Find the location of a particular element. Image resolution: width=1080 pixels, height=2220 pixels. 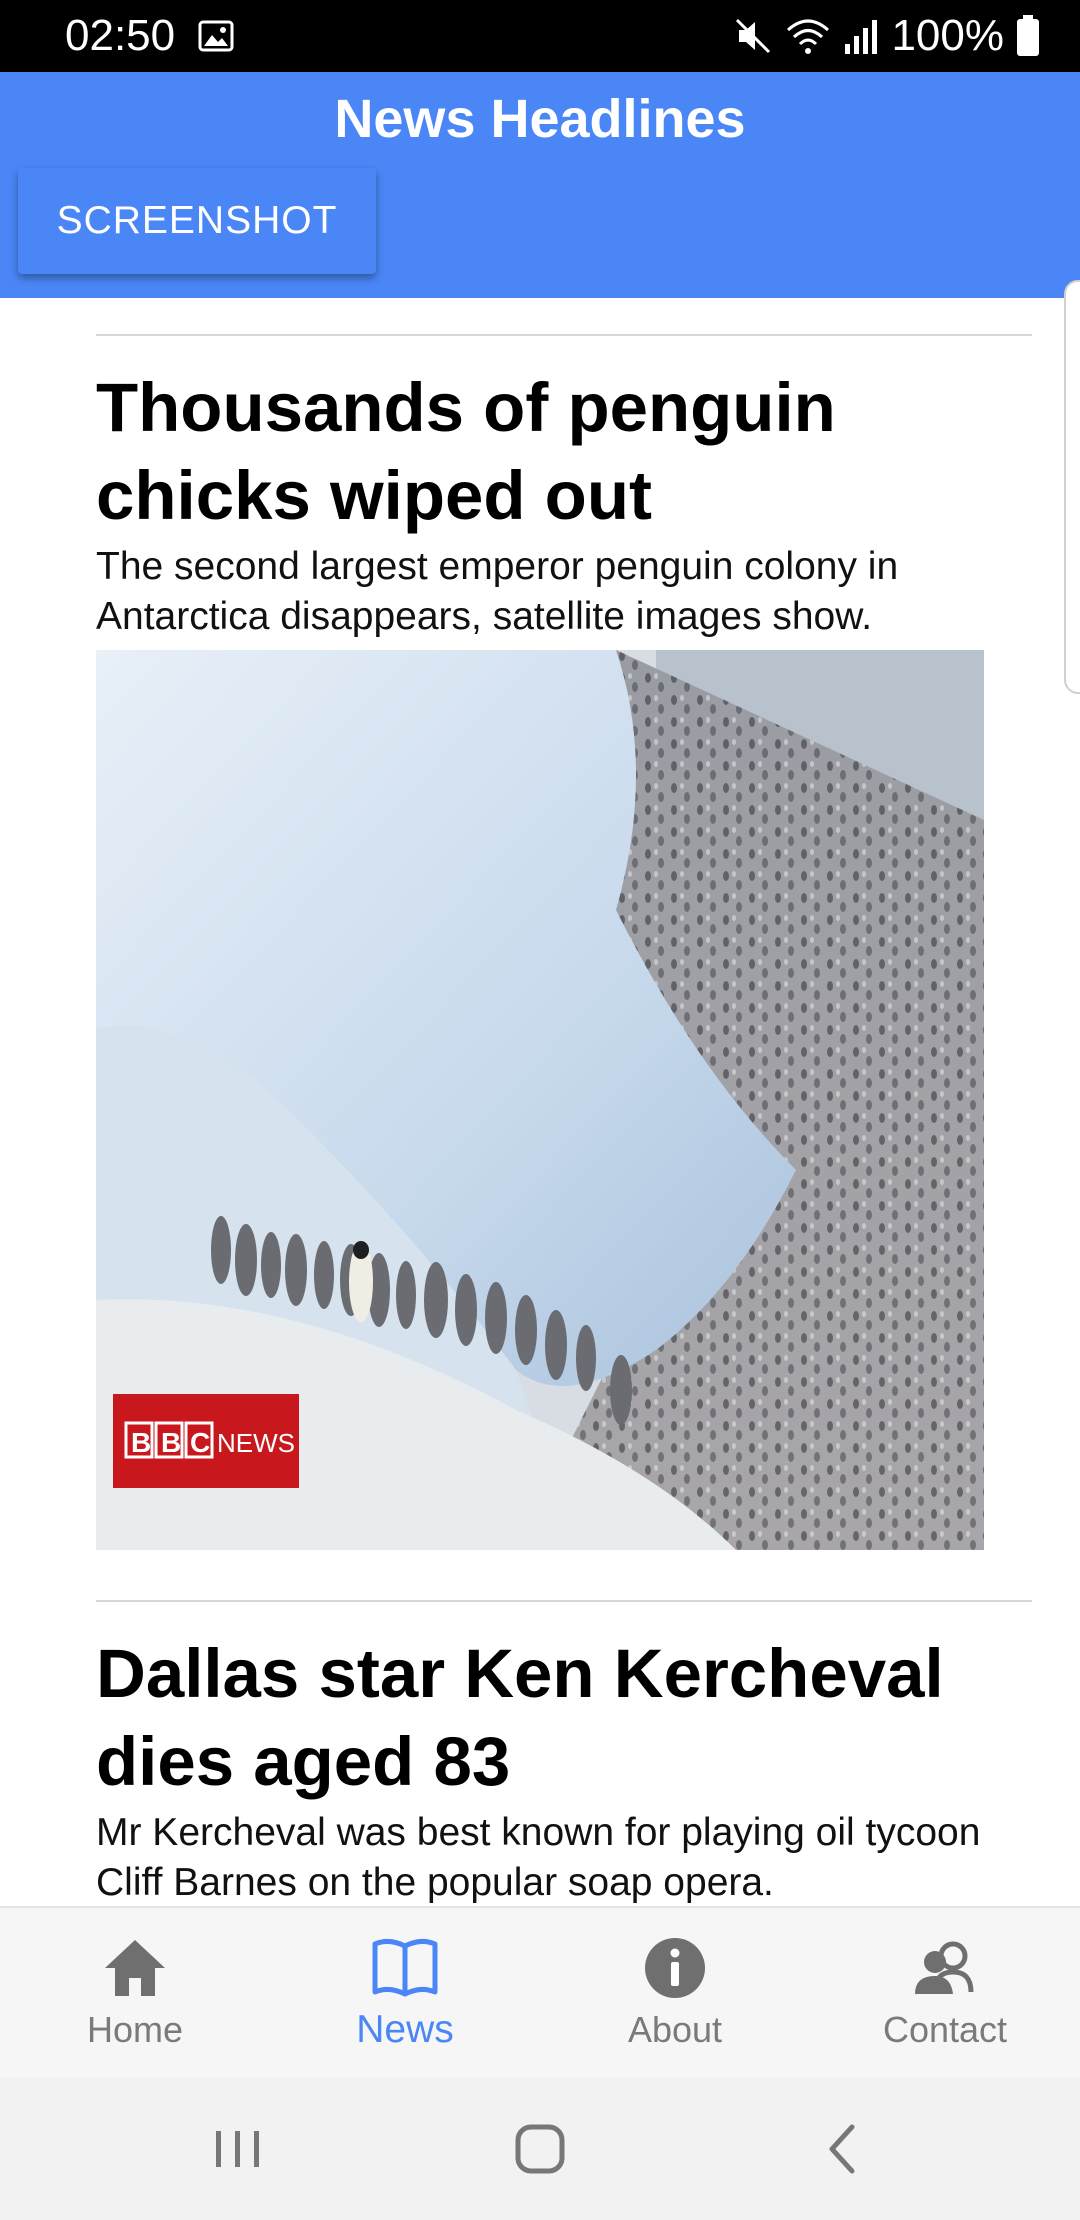

page-title: News Headlines is located at coordinates (540, 119).